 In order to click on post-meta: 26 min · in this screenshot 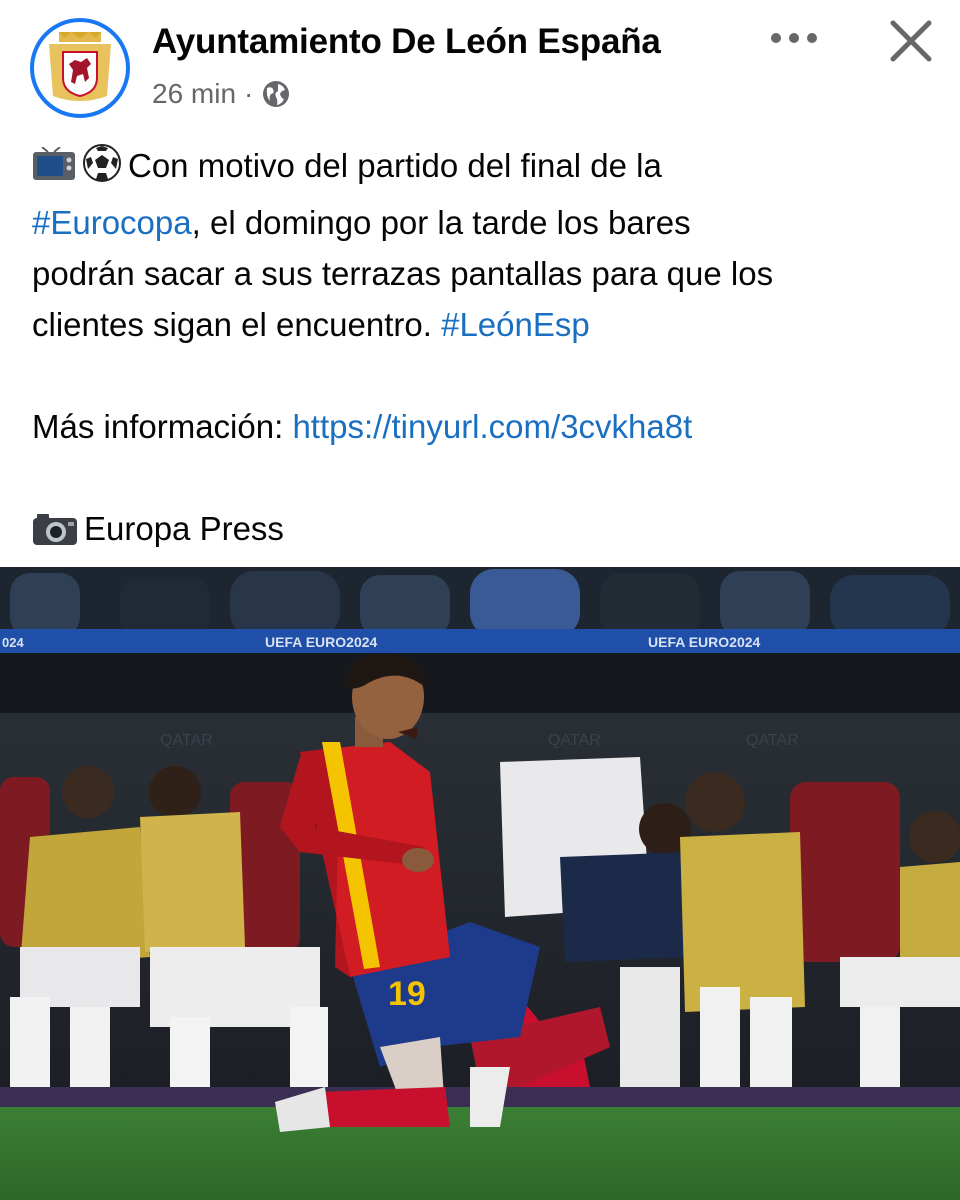, I will do `click(221, 94)`.